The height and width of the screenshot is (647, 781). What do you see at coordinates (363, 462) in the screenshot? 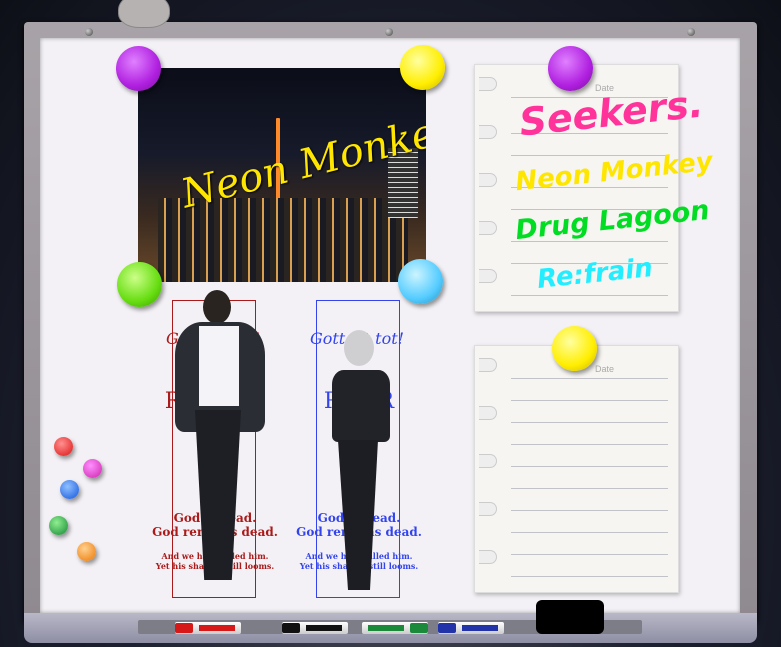
I see `character-female` at bounding box center [363, 462].